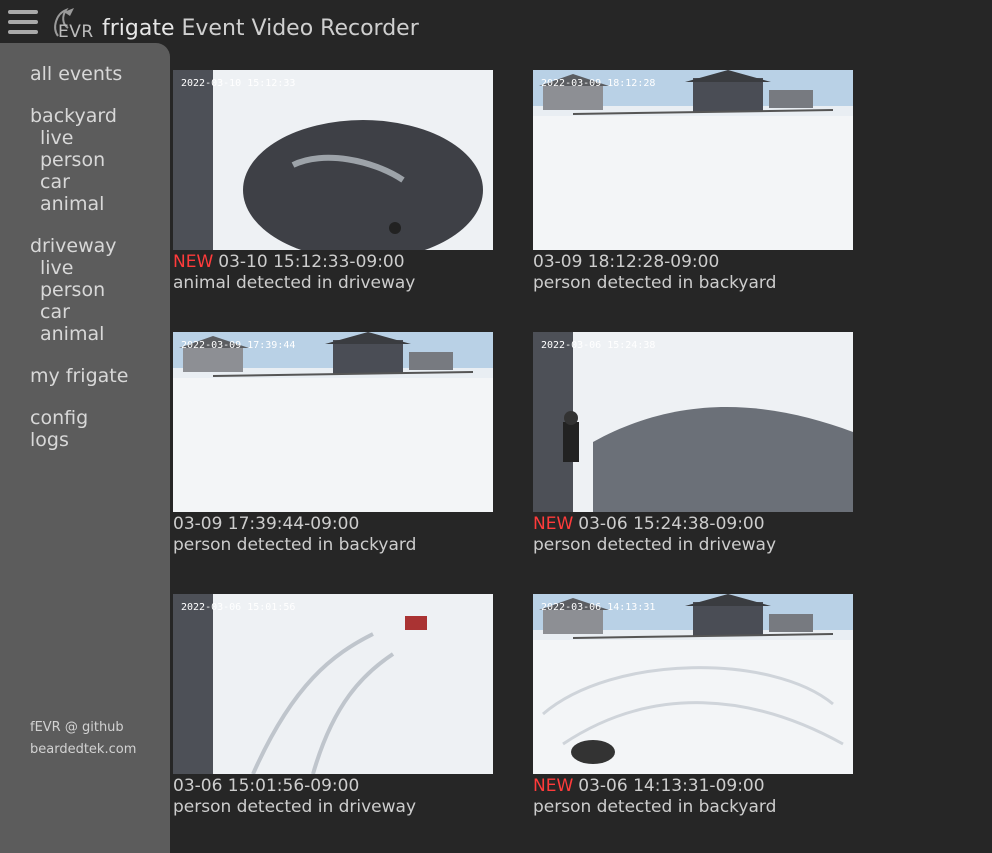 The height and width of the screenshot is (853, 992). Describe the element at coordinates (76, 32) in the screenshot. I see `logo-text: EVR` at that location.